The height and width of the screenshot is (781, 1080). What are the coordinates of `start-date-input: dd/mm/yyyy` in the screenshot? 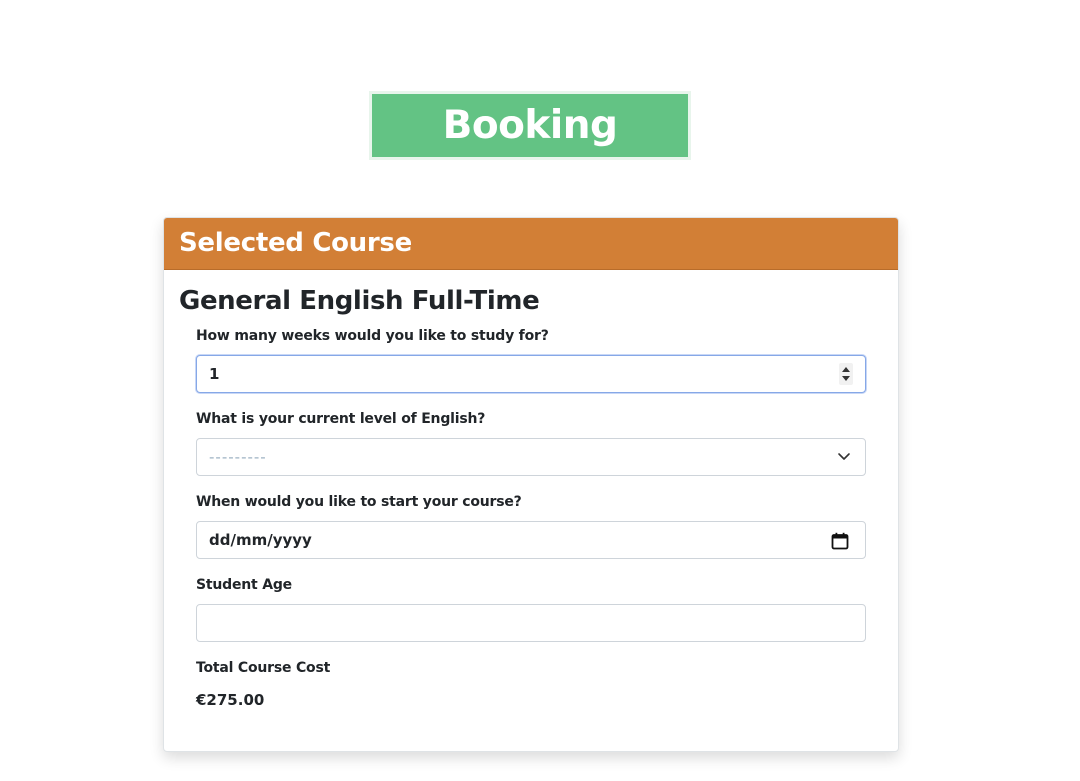 It's located at (531, 540).